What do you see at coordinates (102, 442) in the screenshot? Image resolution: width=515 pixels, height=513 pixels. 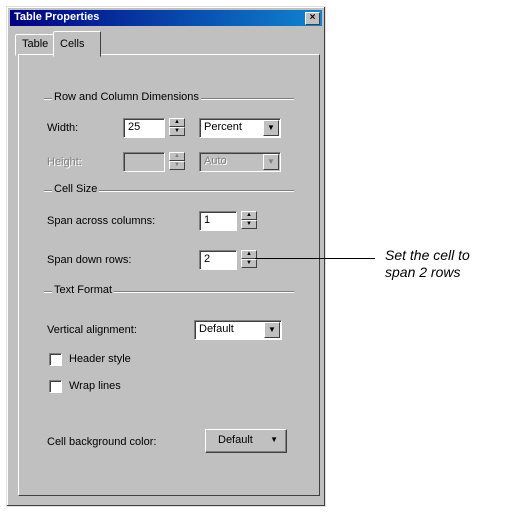 I see `cell-bg-color-label: Cell background color:` at bounding box center [102, 442].